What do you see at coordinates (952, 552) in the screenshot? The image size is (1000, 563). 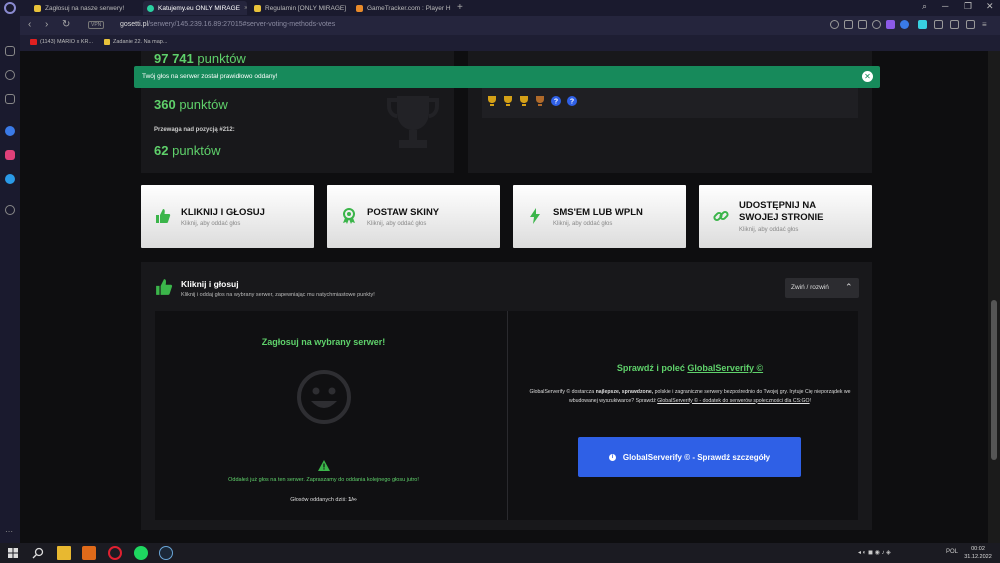 I see `language-indicator: POL` at bounding box center [952, 552].